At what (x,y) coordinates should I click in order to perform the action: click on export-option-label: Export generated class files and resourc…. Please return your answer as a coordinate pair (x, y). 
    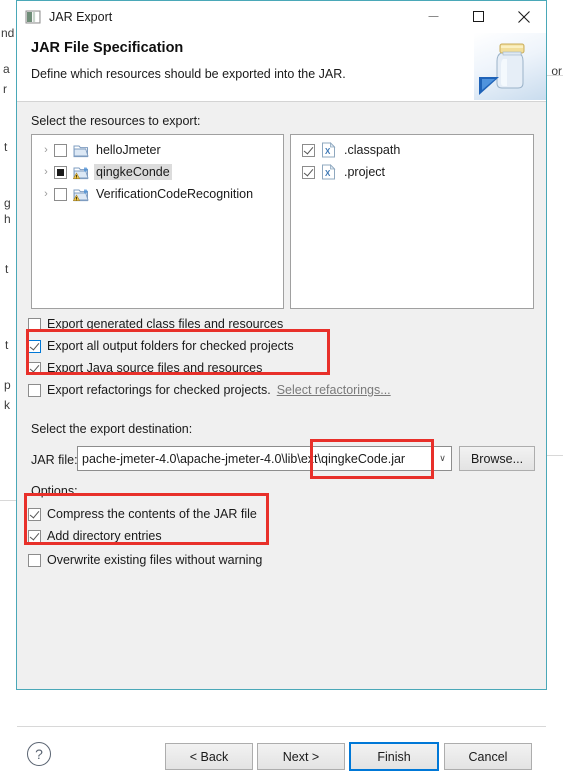
    Looking at the image, I should click on (165, 324).